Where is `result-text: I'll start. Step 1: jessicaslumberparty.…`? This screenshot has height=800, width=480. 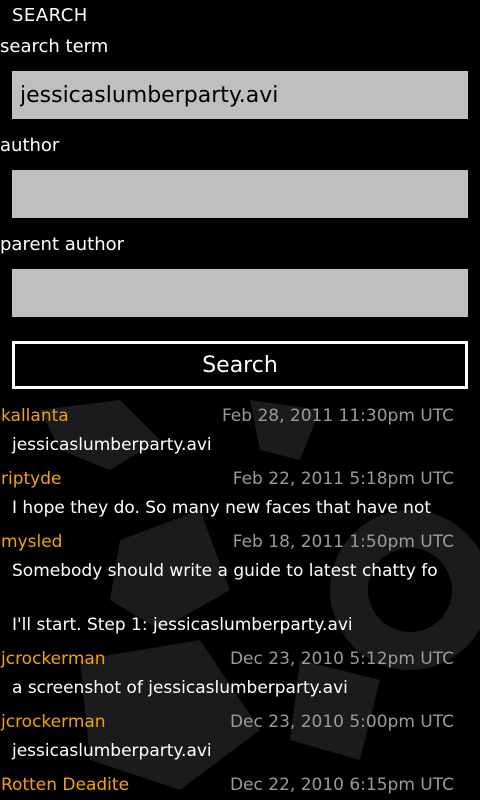
result-text: I'll start. Step 1: jessicaslumberparty.… is located at coordinates (182, 625).